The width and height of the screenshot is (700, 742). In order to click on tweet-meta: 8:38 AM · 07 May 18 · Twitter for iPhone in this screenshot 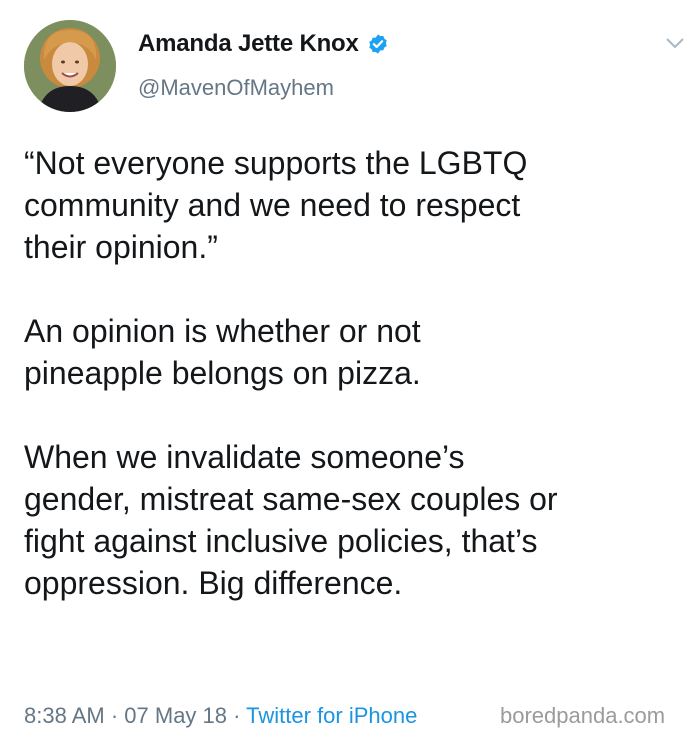, I will do `click(220, 716)`.